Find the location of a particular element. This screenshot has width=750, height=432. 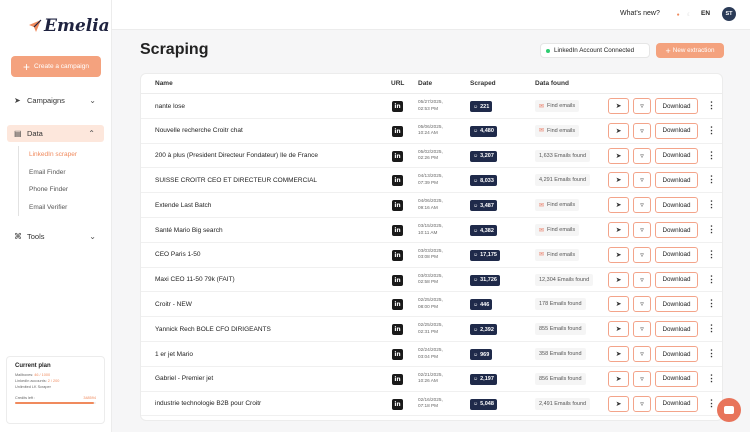

chat-button is located at coordinates (729, 410).